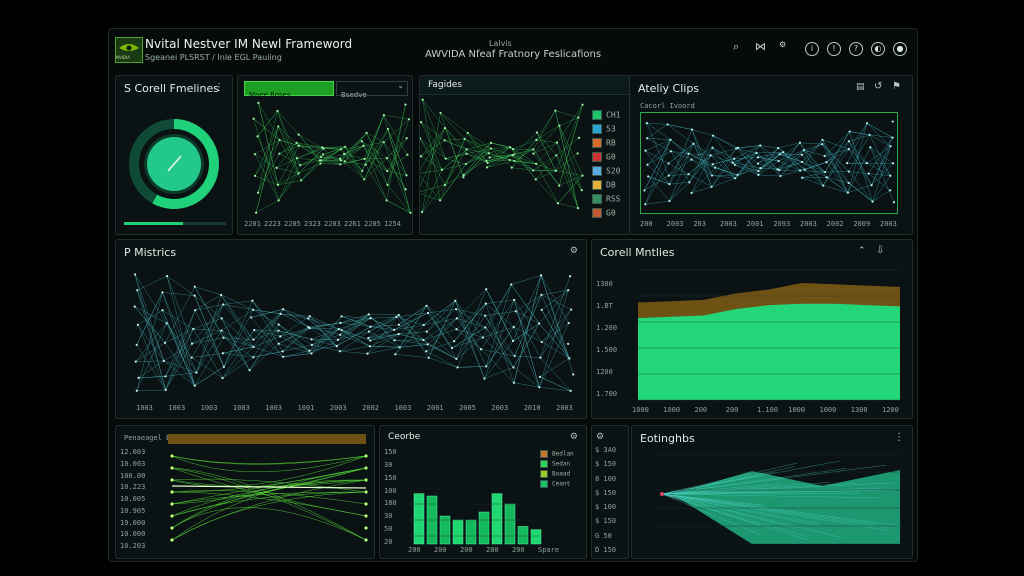 Image resolution: width=1024 pixels, height=576 pixels. What do you see at coordinates (483, 551) in the screenshot?
I see `bar-x-axis: 200 200 200 200 200 Spare` at bounding box center [483, 551].